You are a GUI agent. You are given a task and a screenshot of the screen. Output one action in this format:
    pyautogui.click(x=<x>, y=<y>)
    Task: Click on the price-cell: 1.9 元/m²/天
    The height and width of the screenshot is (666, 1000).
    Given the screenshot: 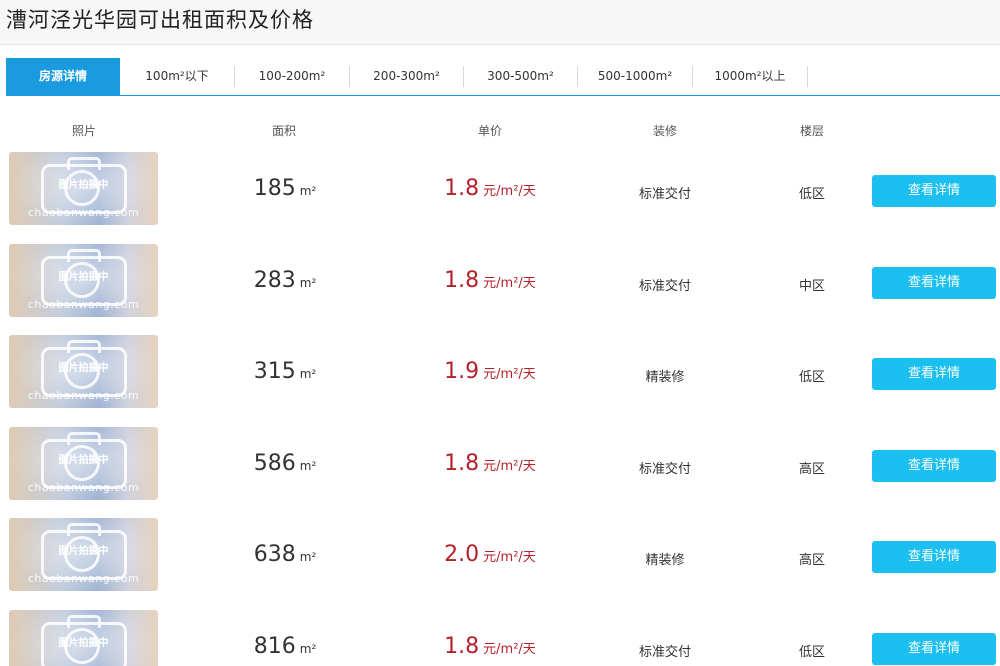 What is the action you would take?
    pyautogui.click(x=490, y=371)
    